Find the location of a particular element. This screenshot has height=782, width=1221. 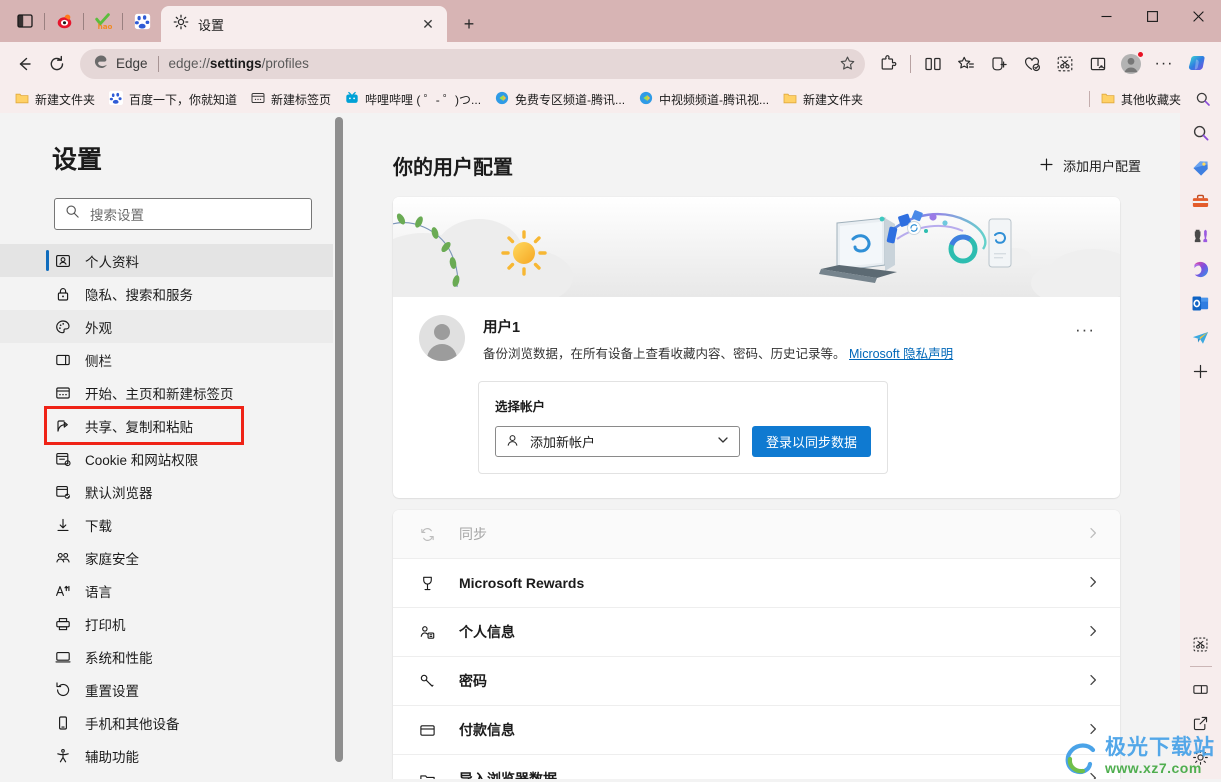

bookmark-label: 新建文件夹 is located at coordinates (833, 99).